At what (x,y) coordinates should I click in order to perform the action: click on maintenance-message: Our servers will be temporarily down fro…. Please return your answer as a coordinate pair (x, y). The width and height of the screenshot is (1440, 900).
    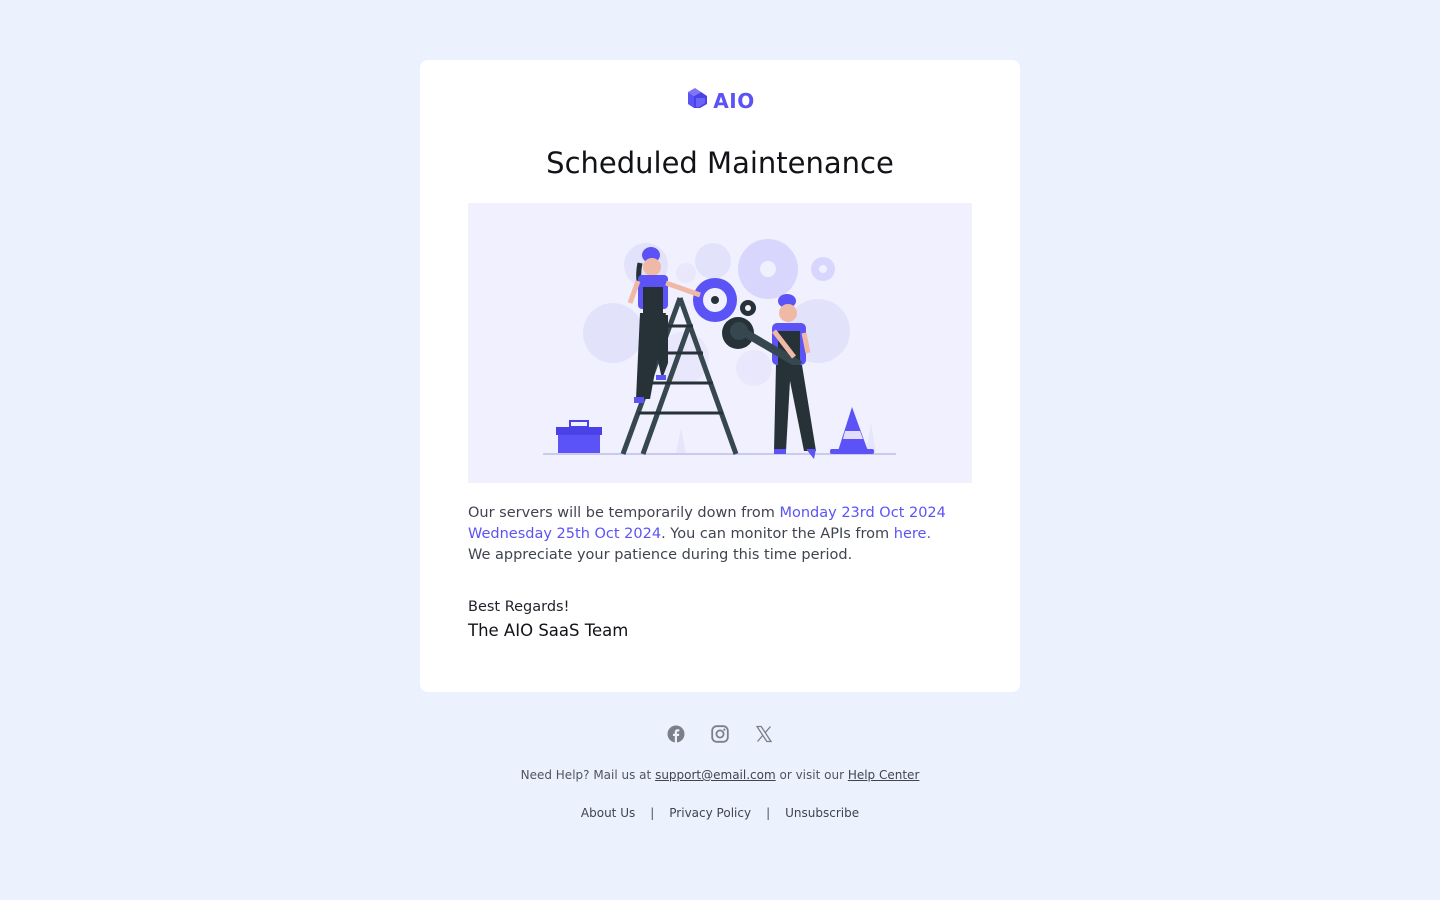
    Looking at the image, I should click on (720, 534).